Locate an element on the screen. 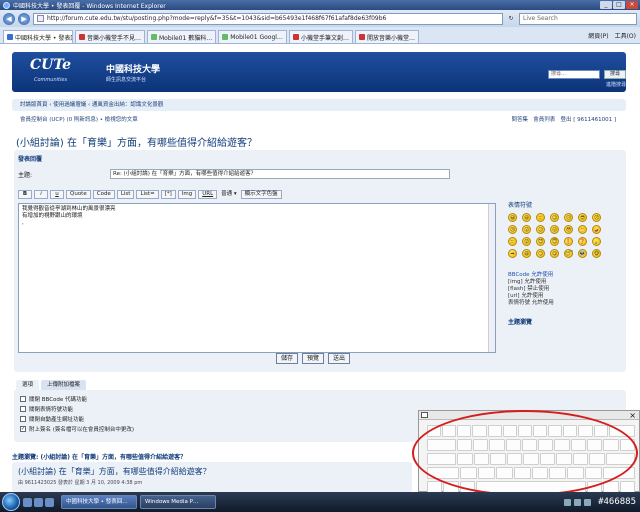  smiley-icon: 🤪 is located at coordinates (596, 229).